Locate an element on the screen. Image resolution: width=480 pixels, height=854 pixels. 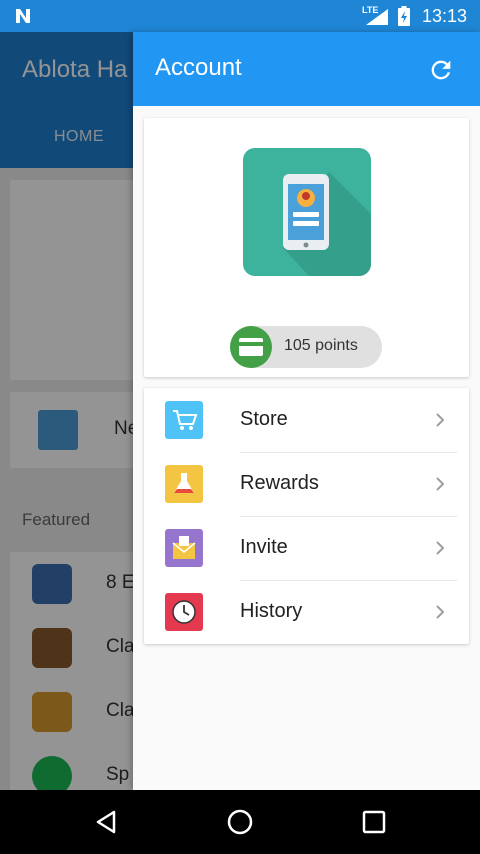
flask-icon is located at coordinates (184, 484).